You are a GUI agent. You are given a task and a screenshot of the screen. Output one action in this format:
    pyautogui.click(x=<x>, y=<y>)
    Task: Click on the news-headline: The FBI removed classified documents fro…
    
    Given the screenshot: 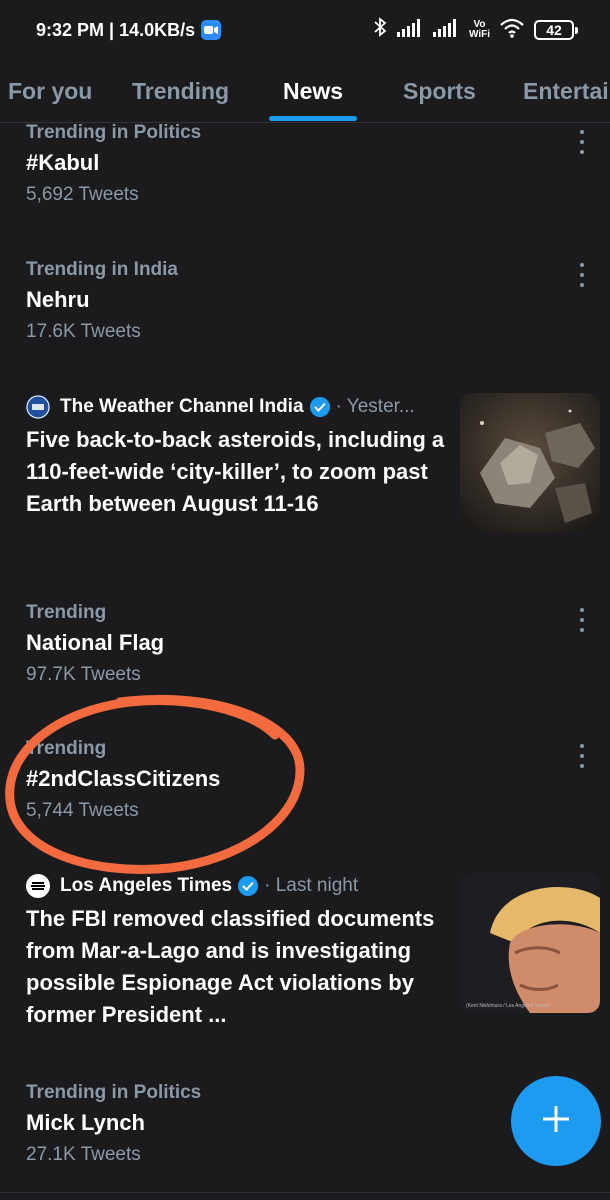 What is the action you would take?
    pyautogui.click(x=230, y=966)
    